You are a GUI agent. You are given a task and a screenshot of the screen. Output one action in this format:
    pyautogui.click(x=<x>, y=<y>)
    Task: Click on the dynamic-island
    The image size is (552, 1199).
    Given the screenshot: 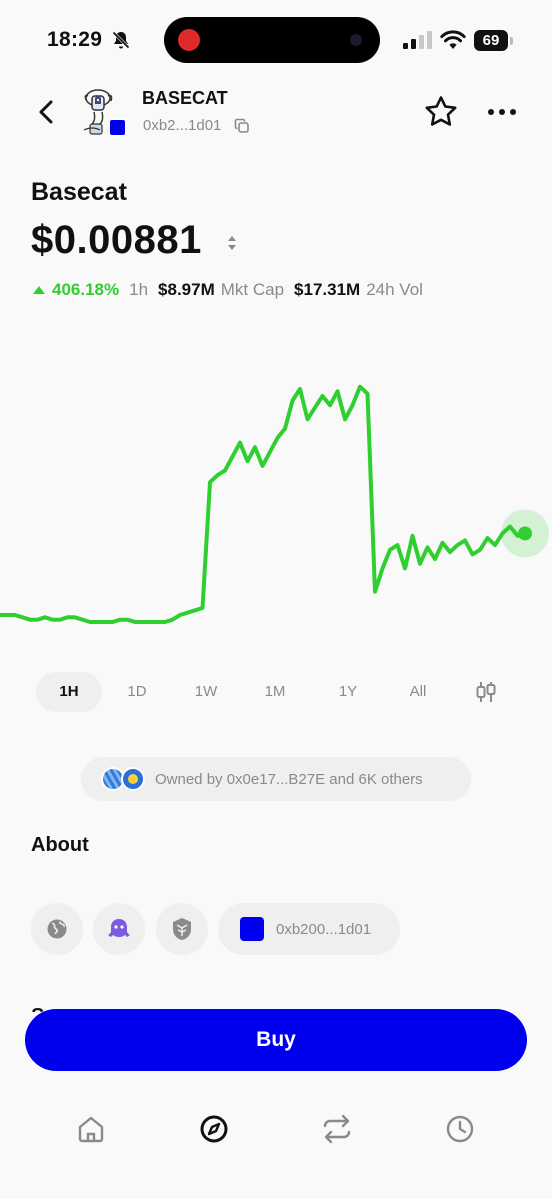 What is the action you would take?
    pyautogui.click(x=272, y=40)
    